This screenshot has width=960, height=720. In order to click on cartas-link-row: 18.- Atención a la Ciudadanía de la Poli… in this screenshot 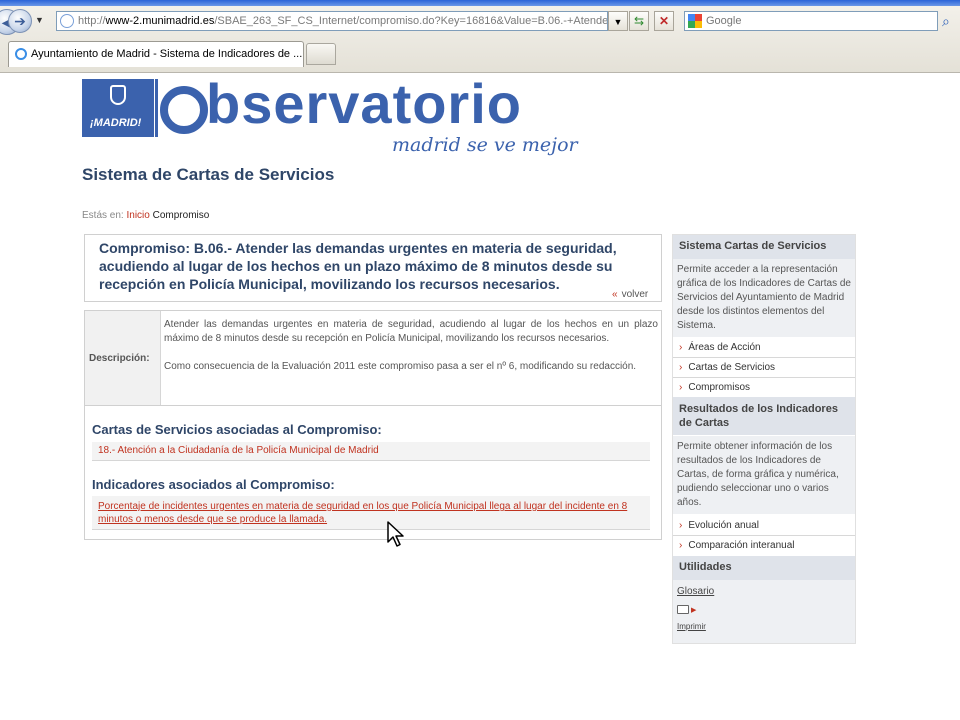, I will do `click(371, 451)`.